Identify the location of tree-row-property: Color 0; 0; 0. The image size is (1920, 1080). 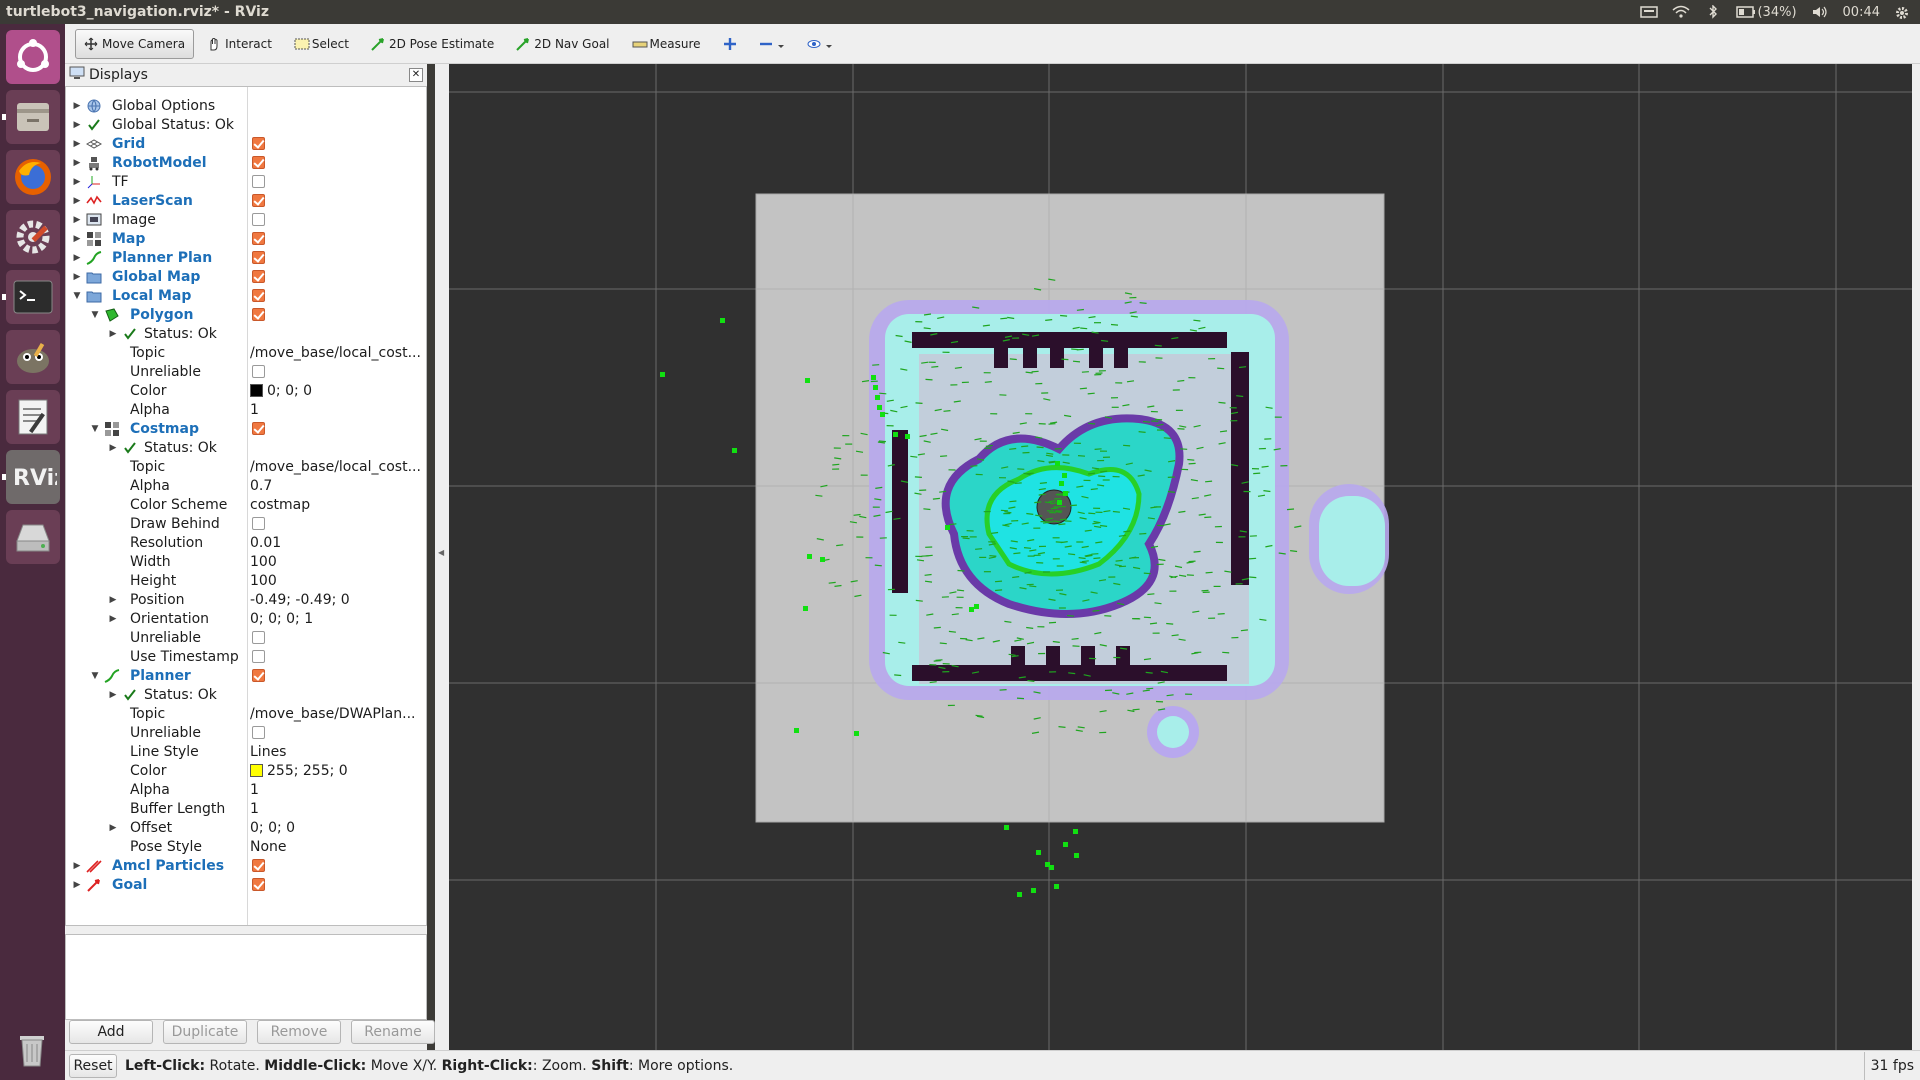
(246, 390).